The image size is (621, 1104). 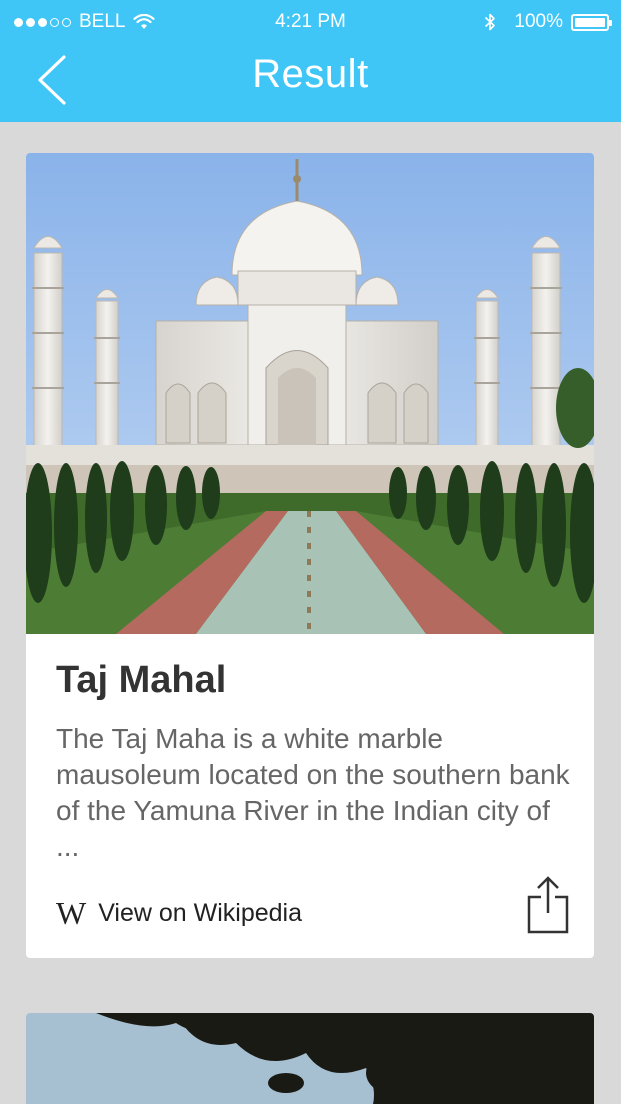 I want to click on view-on-wikipedia-link: W View on Wikipedia, so click(x=179, y=913).